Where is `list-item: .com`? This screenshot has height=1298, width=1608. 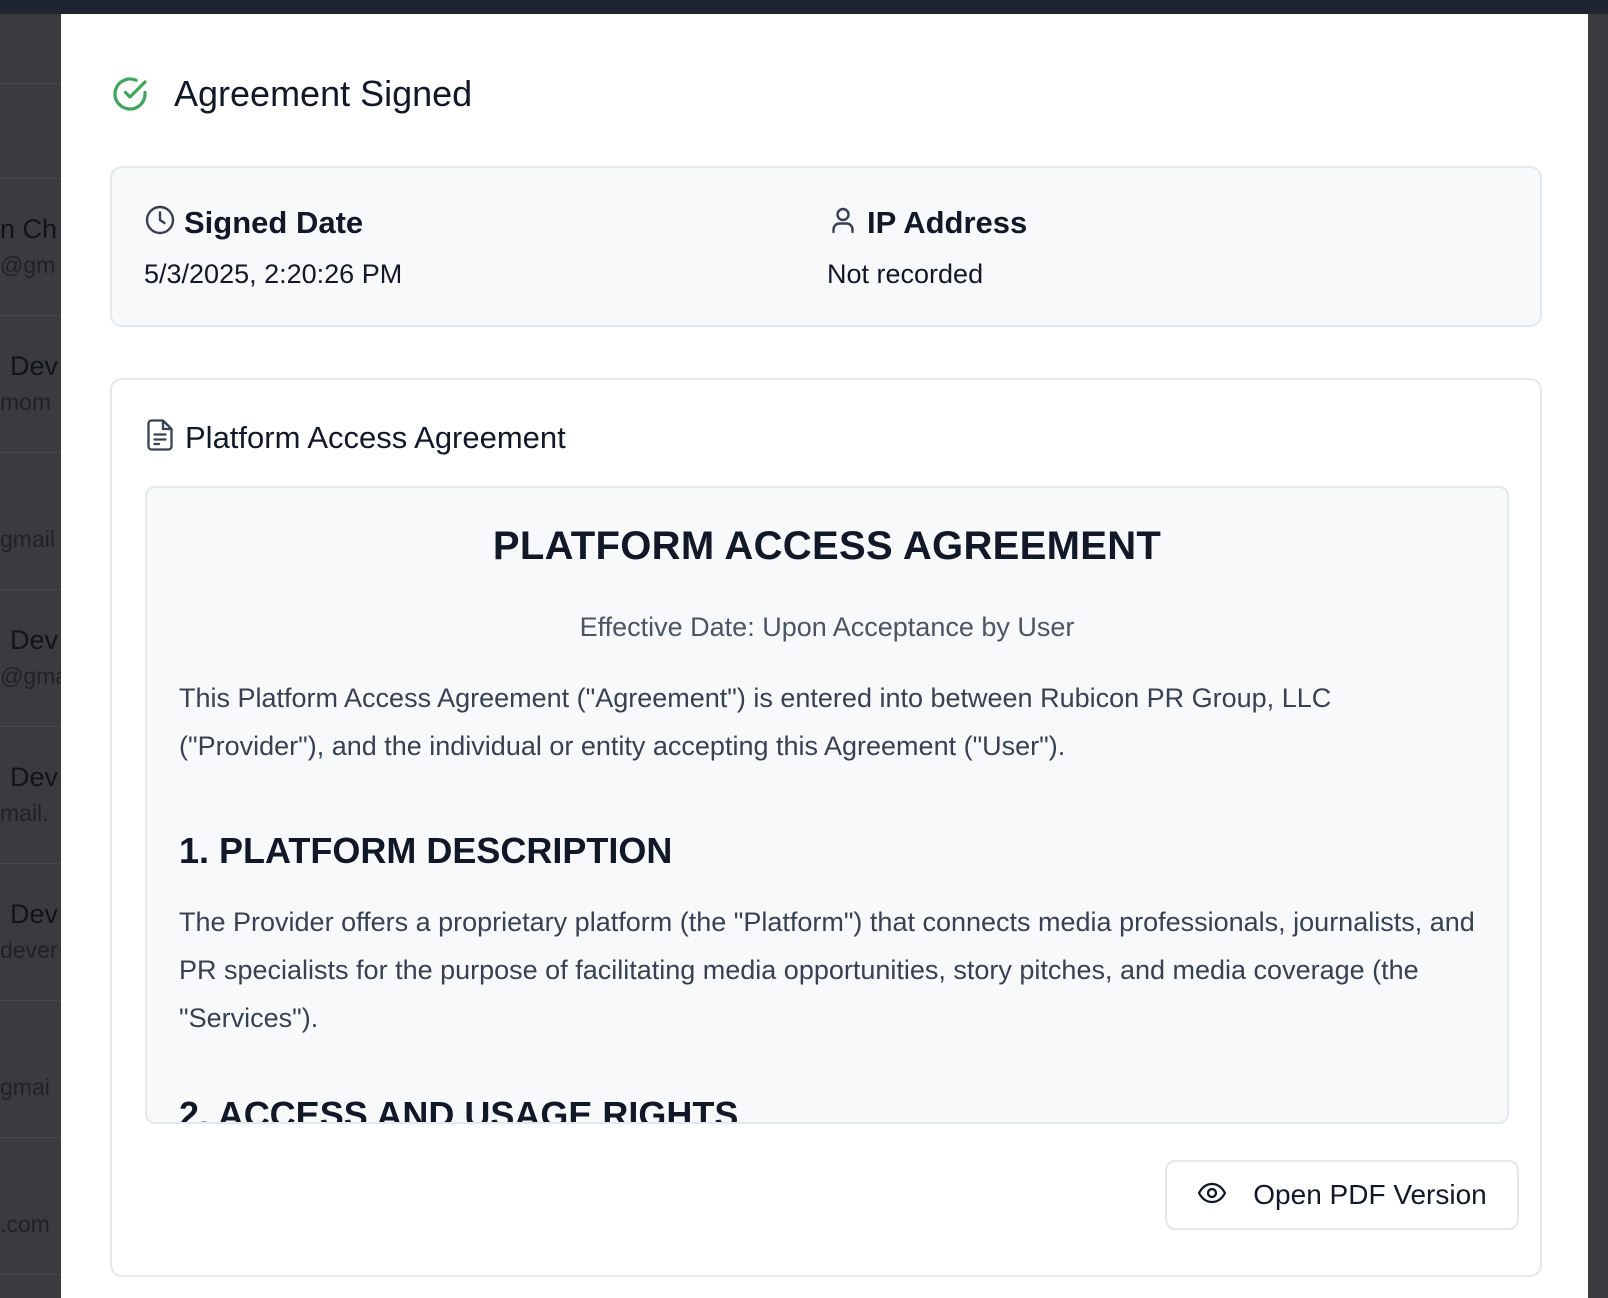
list-item: .com is located at coordinates (30, 1206).